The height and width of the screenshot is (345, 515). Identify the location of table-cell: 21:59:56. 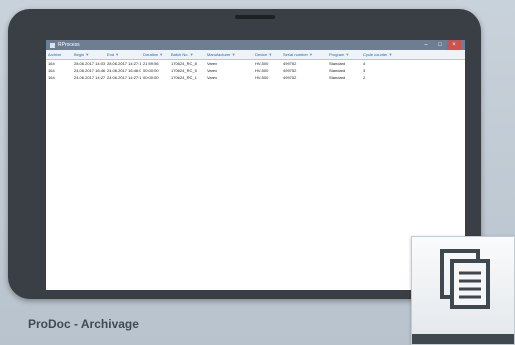
(151, 63).